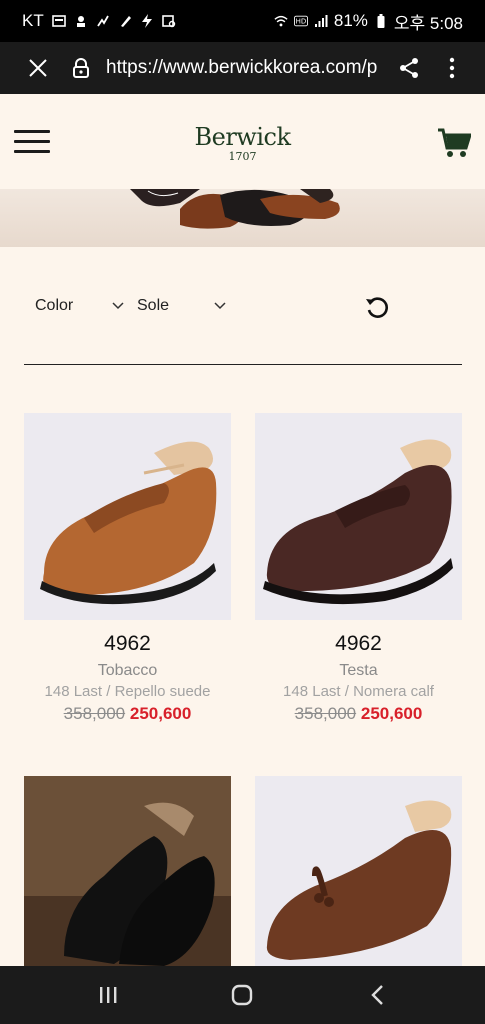 The height and width of the screenshot is (1024, 485). I want to click on carrier-label: KT, so click(33, 20).